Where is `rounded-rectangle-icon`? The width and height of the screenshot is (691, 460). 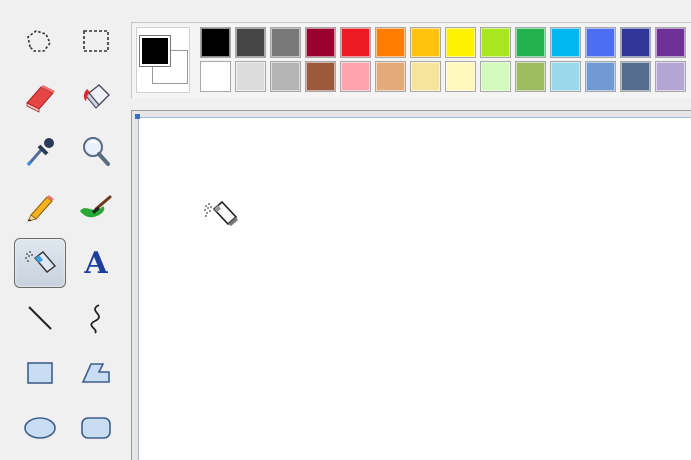
rounded-rectangle-icon is located at coordinates (96, 428).